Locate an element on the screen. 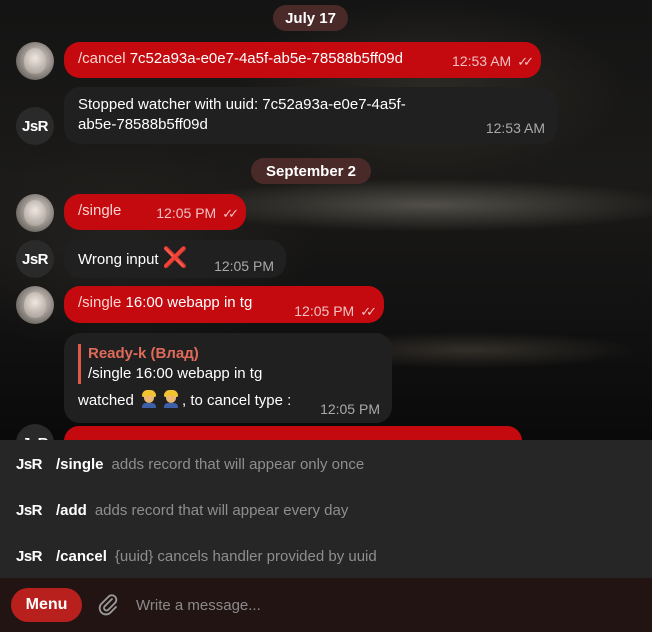  date-label: September 2 is located at coordinates (311, 171).